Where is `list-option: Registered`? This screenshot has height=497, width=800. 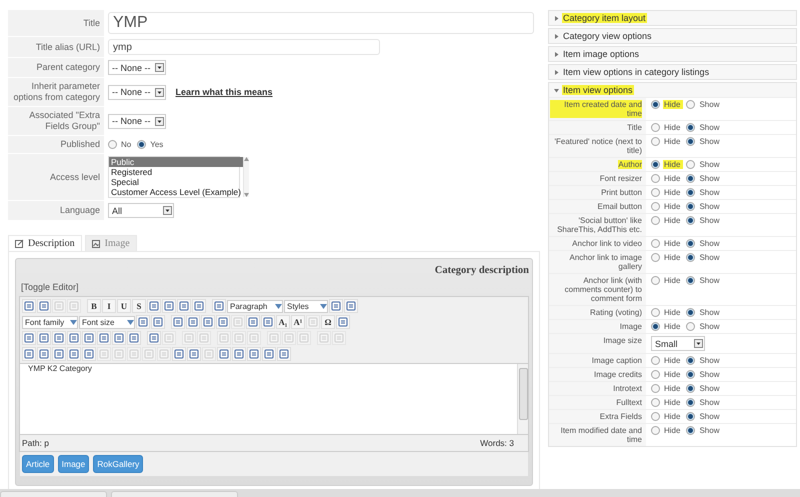
list-option: Registered is located at coordinates (176, 172).